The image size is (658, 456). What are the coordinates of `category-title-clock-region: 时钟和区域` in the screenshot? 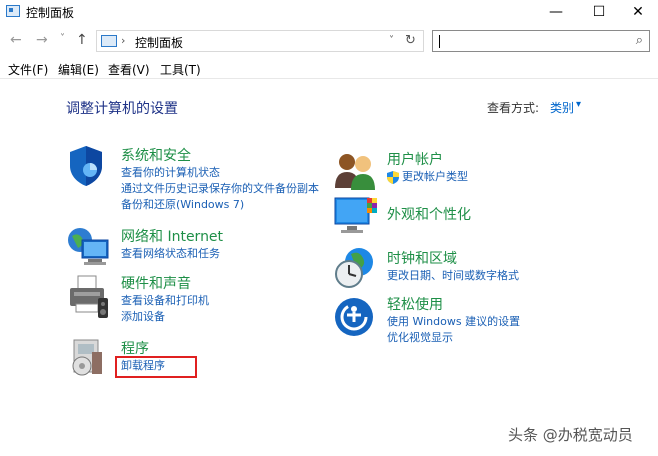 It's located at (453, 258).